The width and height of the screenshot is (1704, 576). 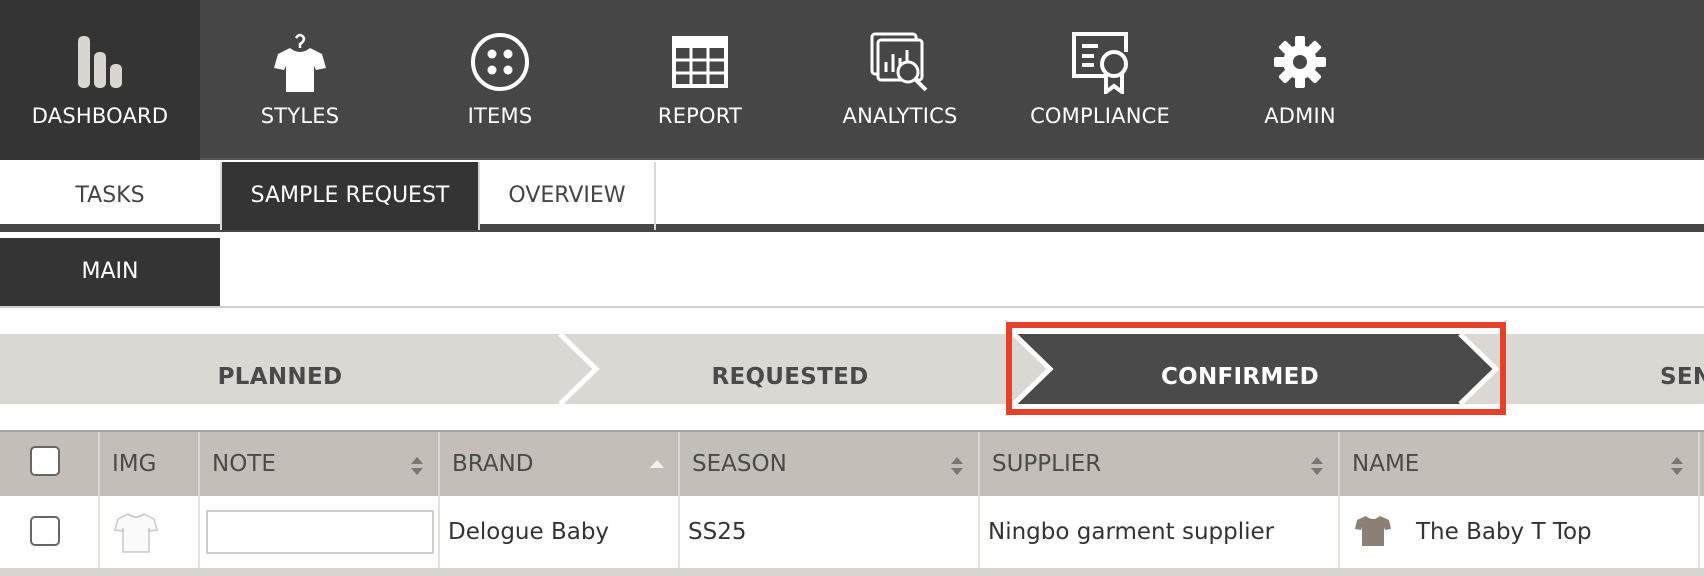 What do you see at coordinates (852, 197) in the screenshot?
I see `tabs-row: TASKS SAMPLE REQUEST OVERVIEW` at bounding box center [852, 197].